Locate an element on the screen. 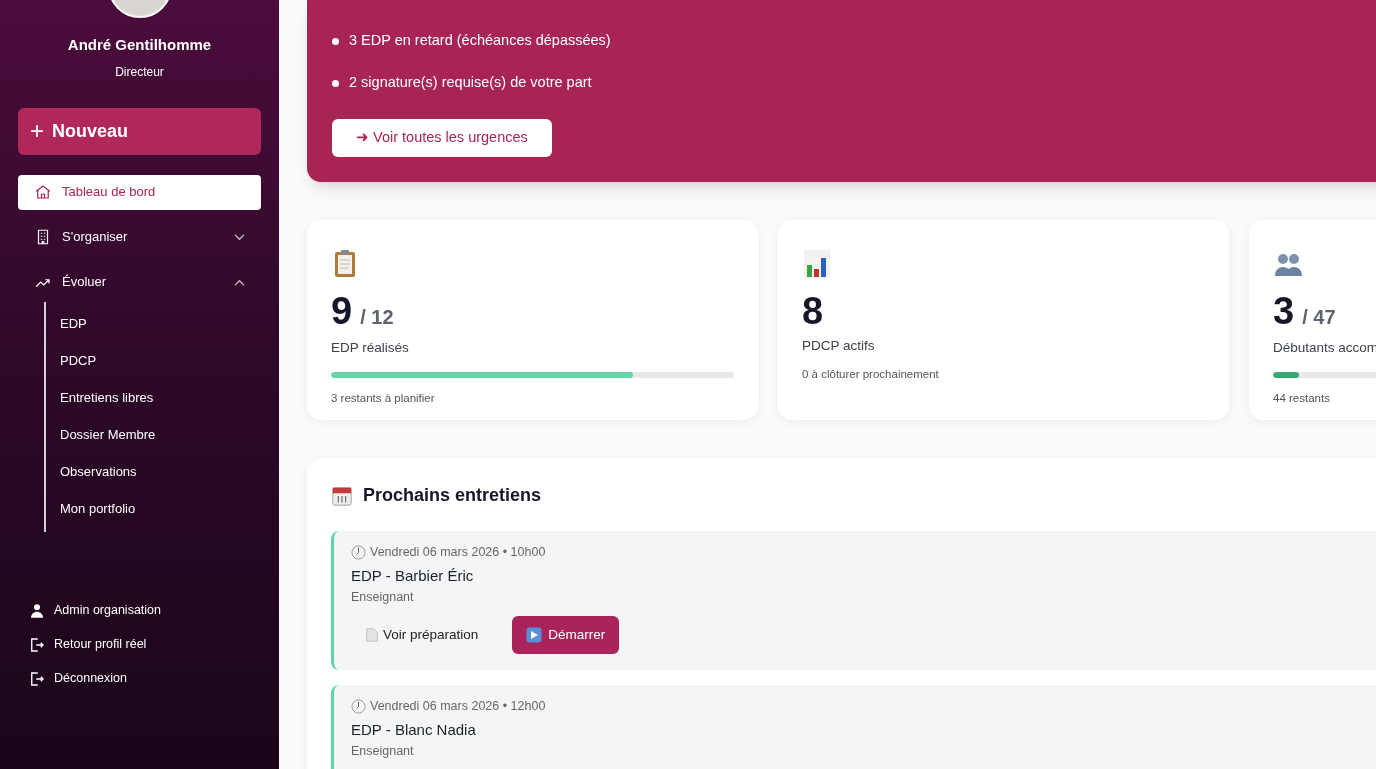  appointment-time: Vendredi 06 mars 2026 • 12h00 is located at coordinates (458, 707).